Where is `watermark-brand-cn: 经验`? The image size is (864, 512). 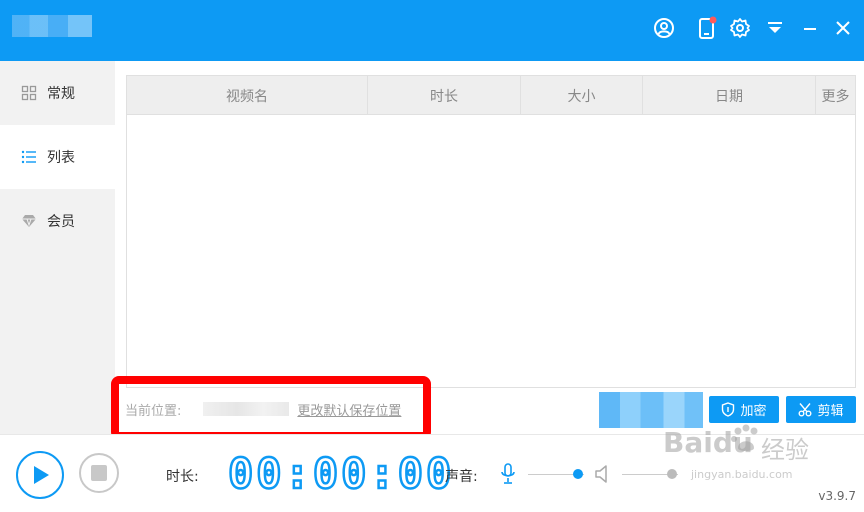
watermark-brand-cn: 经验 is located at coordinates (785, 450).